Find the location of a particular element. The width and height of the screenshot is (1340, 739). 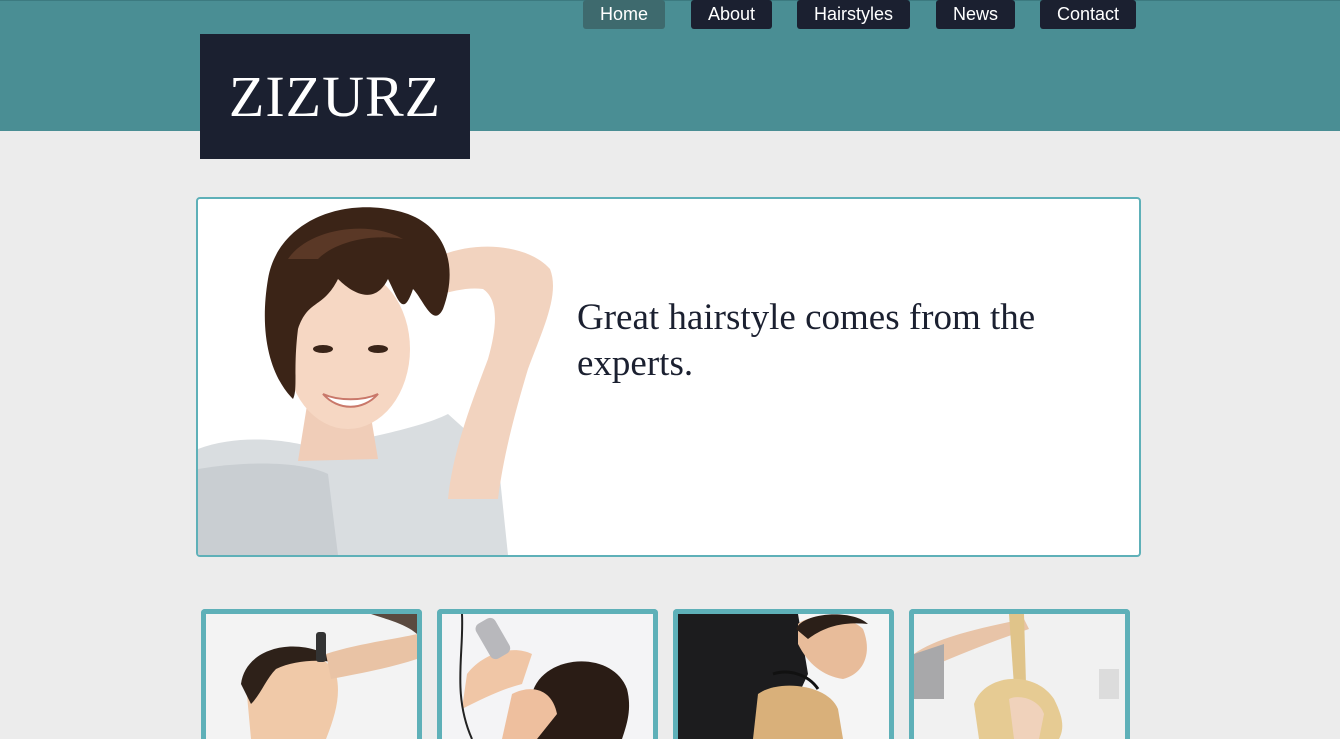

nav-item-hairstyles: Hairstyles is located at coordinates (853, 14).